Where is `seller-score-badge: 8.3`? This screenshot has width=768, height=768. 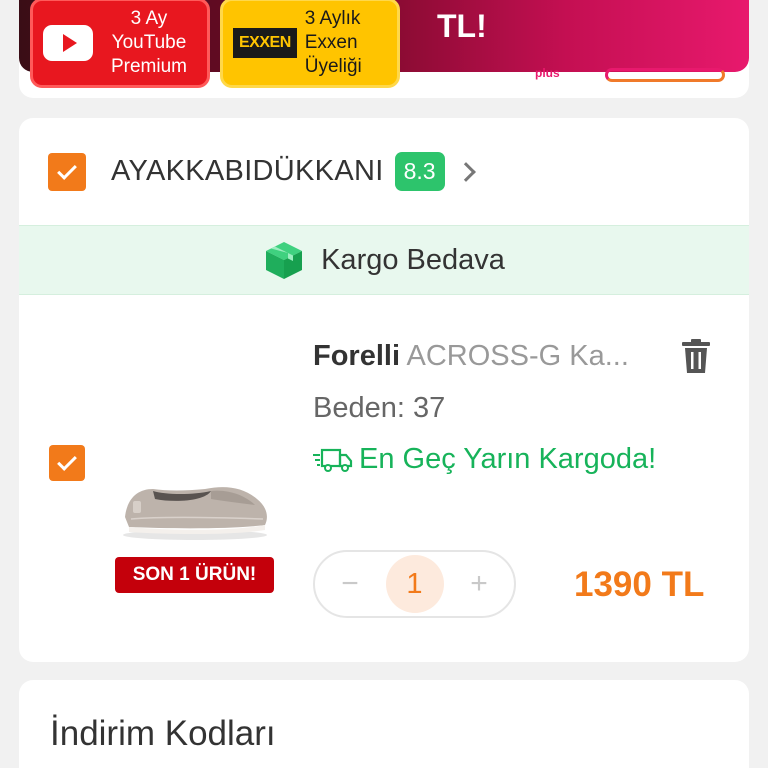
seller-score-badge: 8.3 is located at coordinates (419, 171).